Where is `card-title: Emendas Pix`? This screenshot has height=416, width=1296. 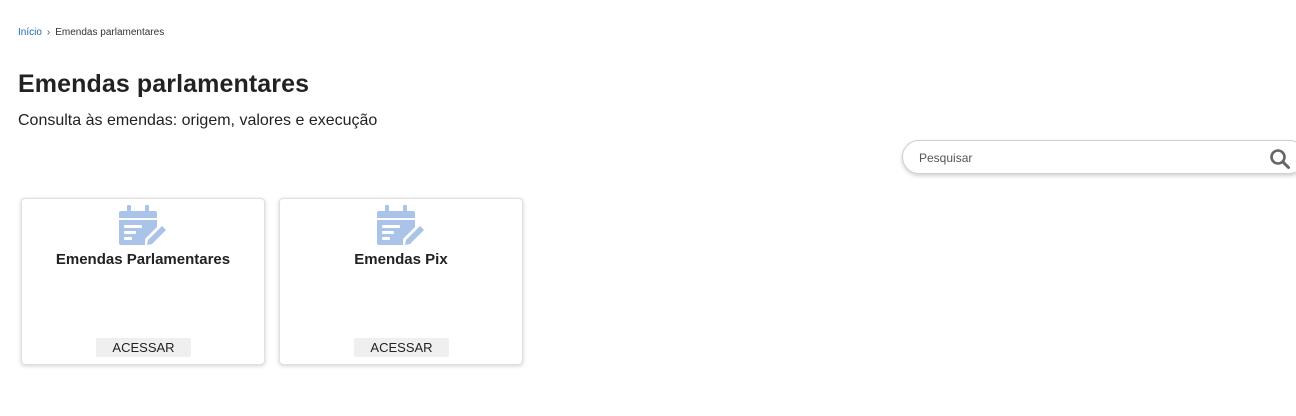
card-title: Emendas Pix is located at coordinates (401, 259).